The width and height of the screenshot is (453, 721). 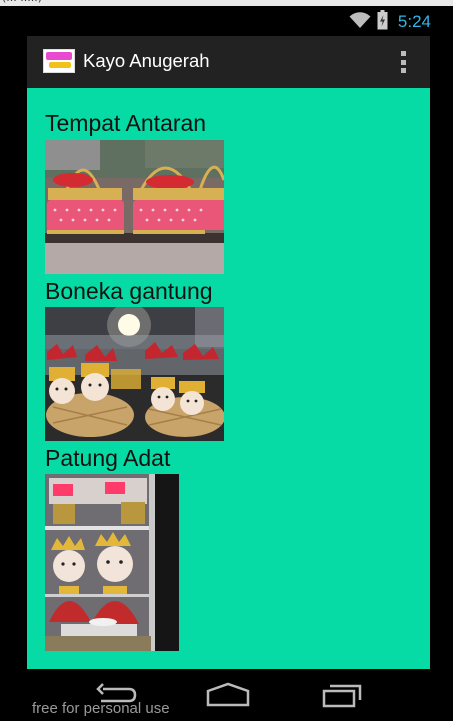 What do you see at coordinates (134, 374) in the screenshot?
I see `hanging-dolls-photo` at bounding box center [134, 374].